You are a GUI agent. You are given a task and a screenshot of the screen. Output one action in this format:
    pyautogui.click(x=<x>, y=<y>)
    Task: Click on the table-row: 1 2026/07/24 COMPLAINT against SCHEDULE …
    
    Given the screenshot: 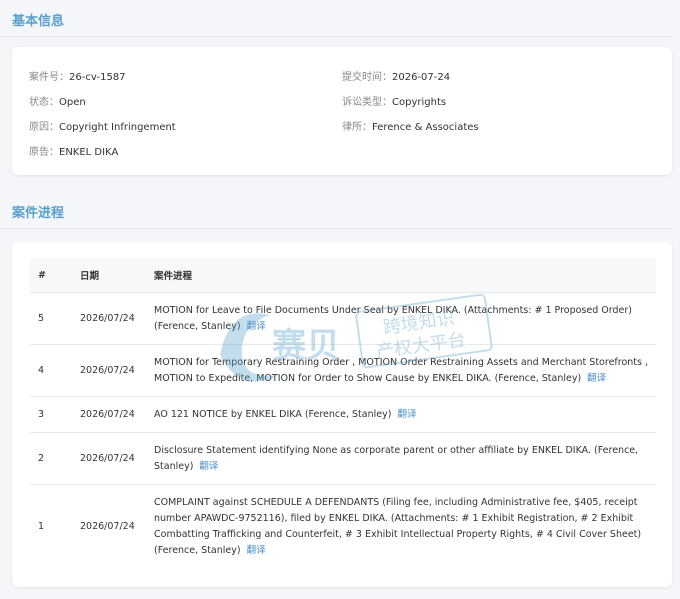 What is the action you would take?
    pyautogui.click(x=343, y=526)
    